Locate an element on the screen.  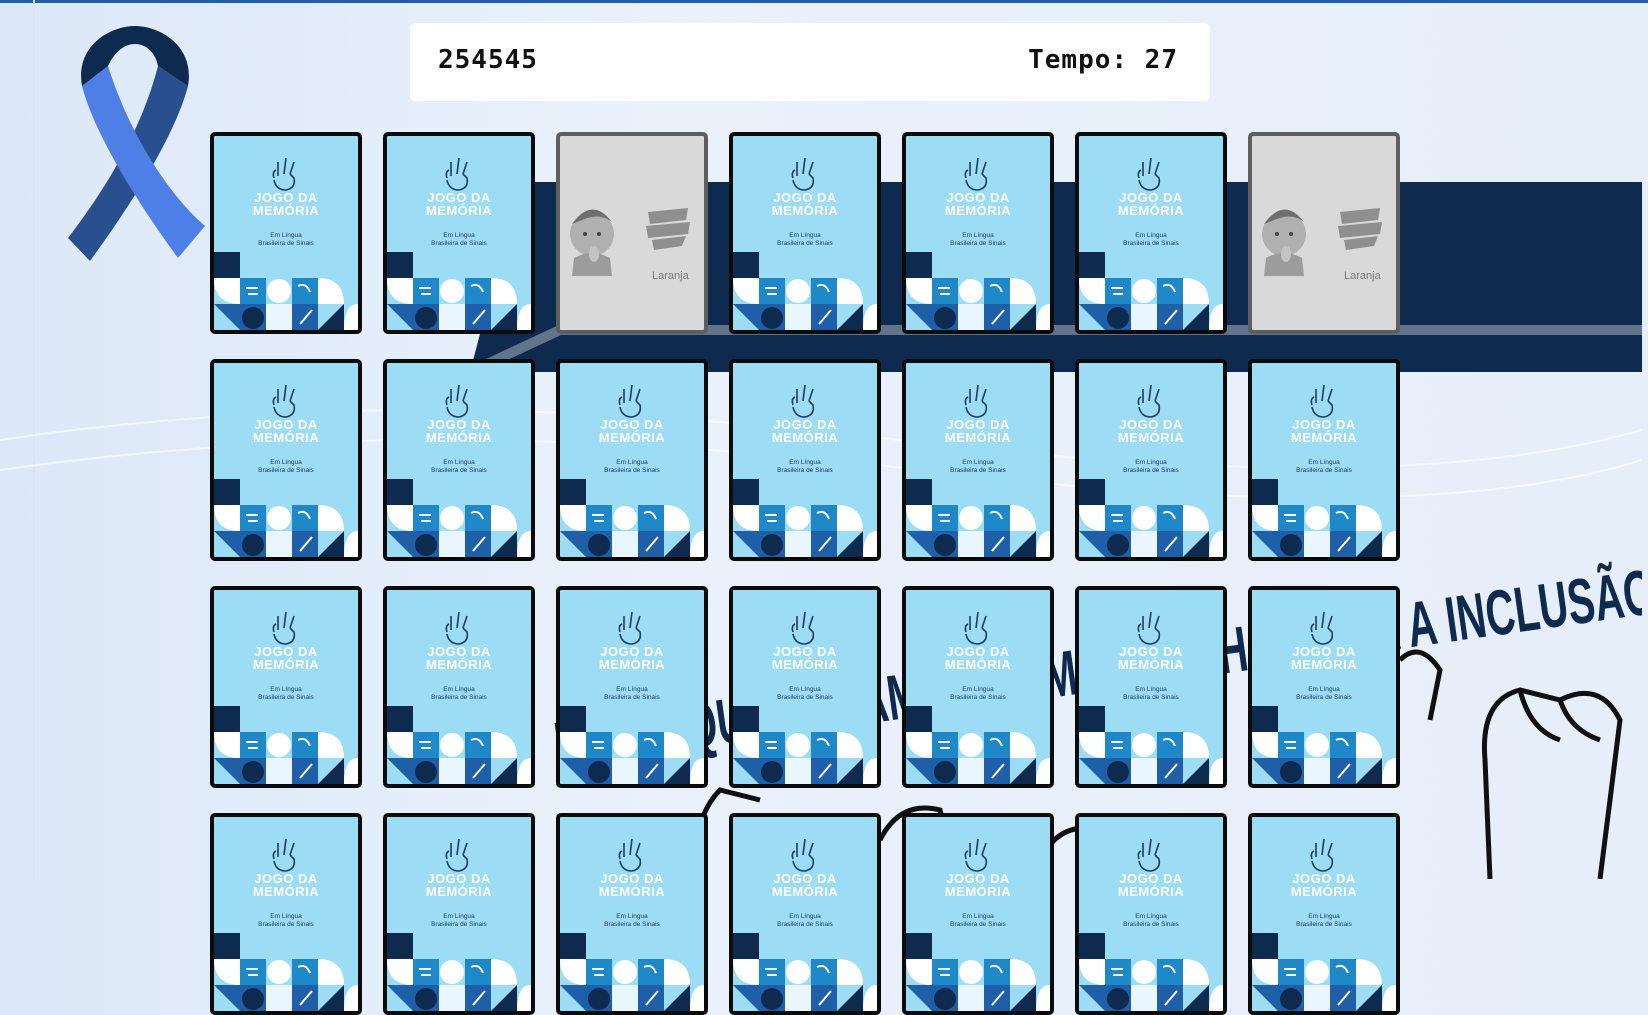
timer-value: Tempo: 27 is located at coordinates (1103, 60).